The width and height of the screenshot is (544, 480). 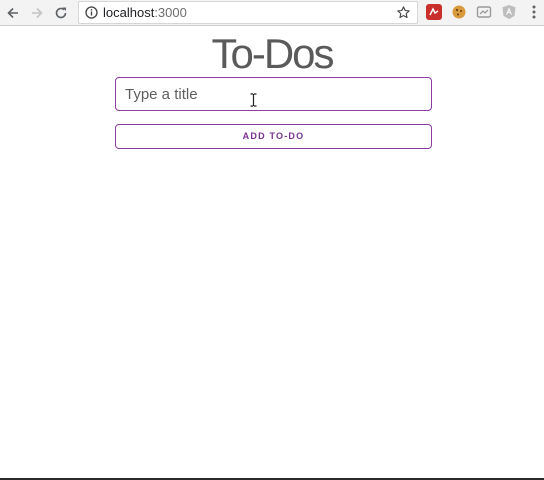 I want to click on reload-button, so click(x=61, y=13).